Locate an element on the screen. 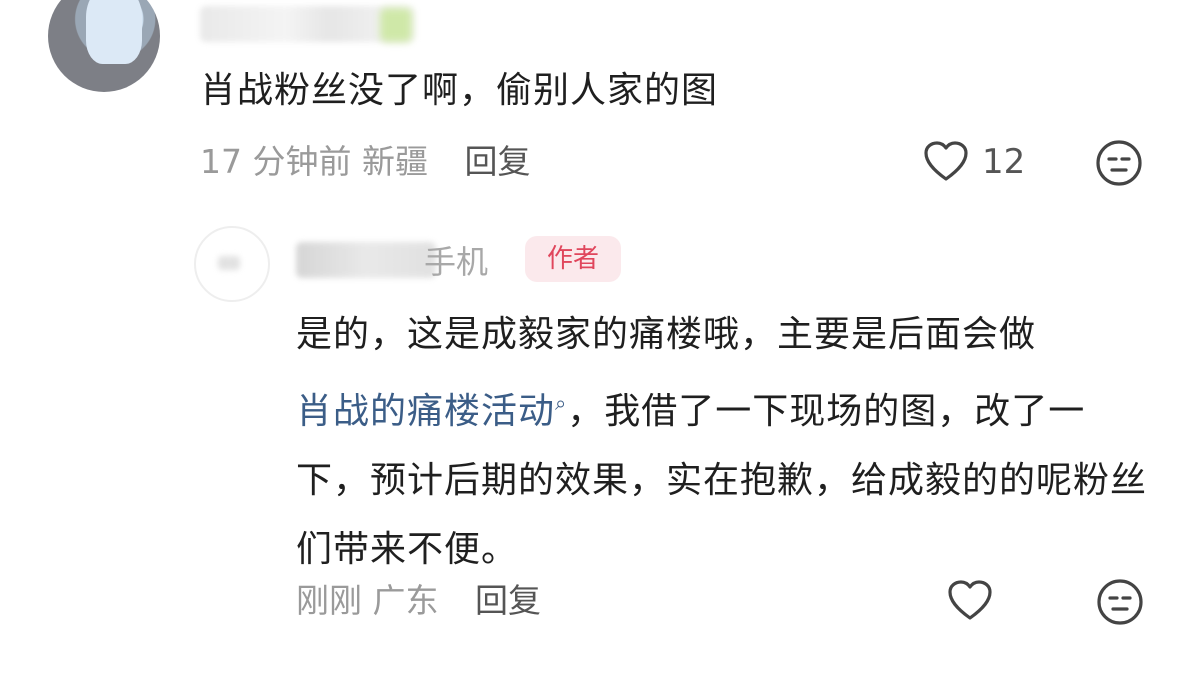 This screenshot has width=1179, height=683. search-icon: ⌕ is located at coordinates (561, 403).